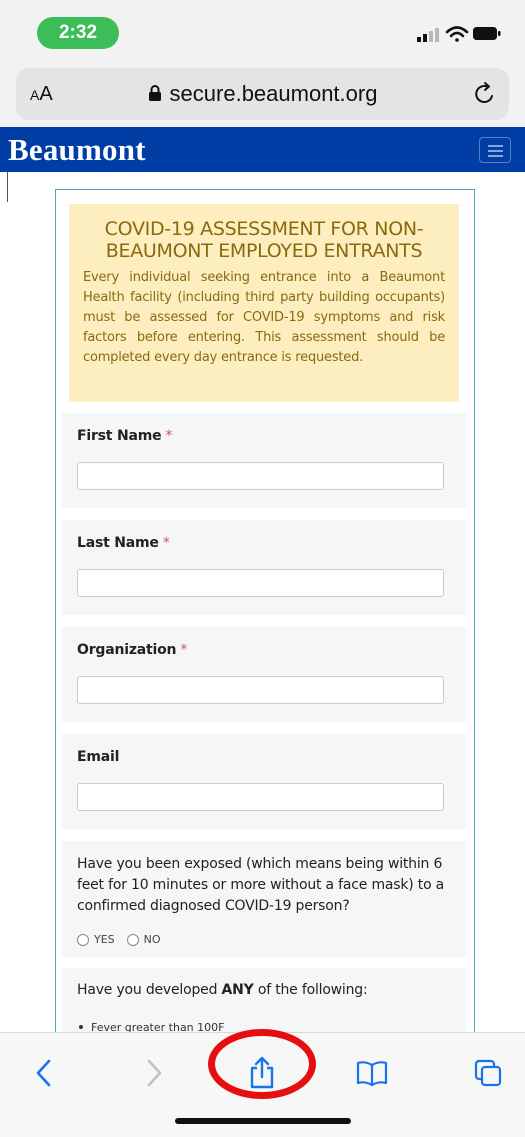  I want to click on email-field, so click(260, 797).